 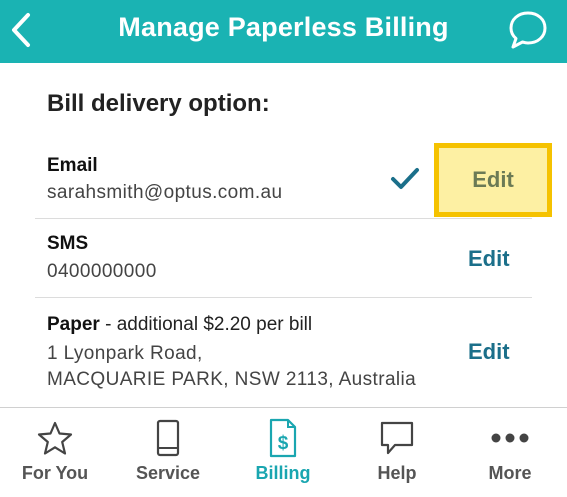 I want to click on more-dots-icon, so click(x=510, y=438).